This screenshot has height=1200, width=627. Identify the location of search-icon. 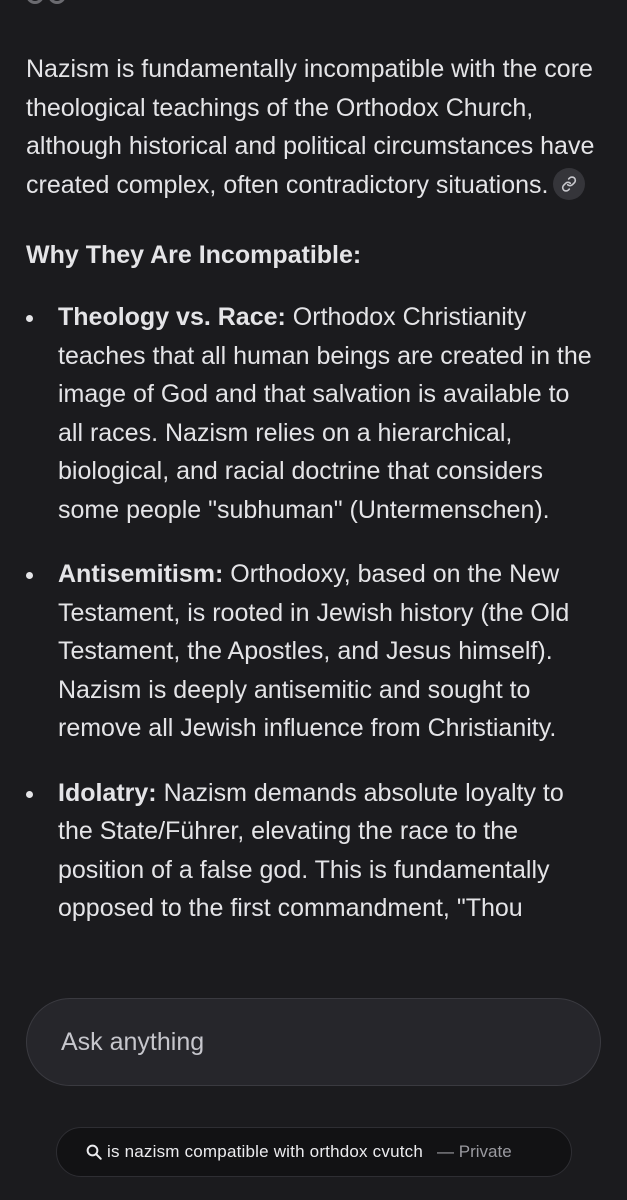
(94, 1152).